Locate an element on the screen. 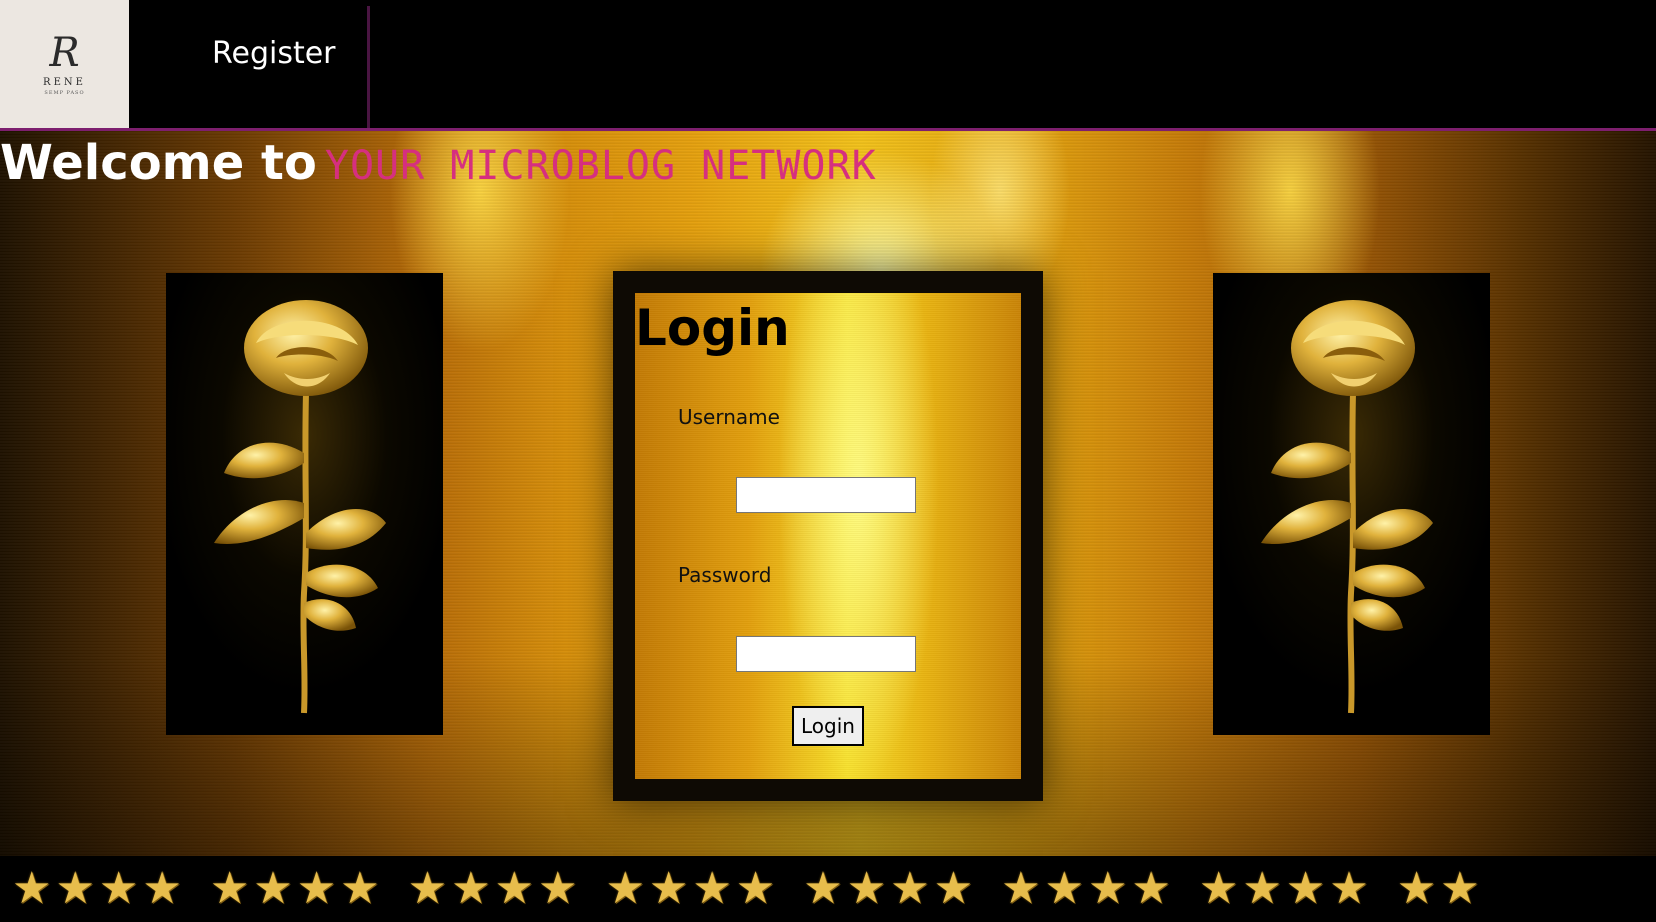 This screenshot has height=922, width=1656. login-form: Login Username Password Login is located at coordinates (828, 536).